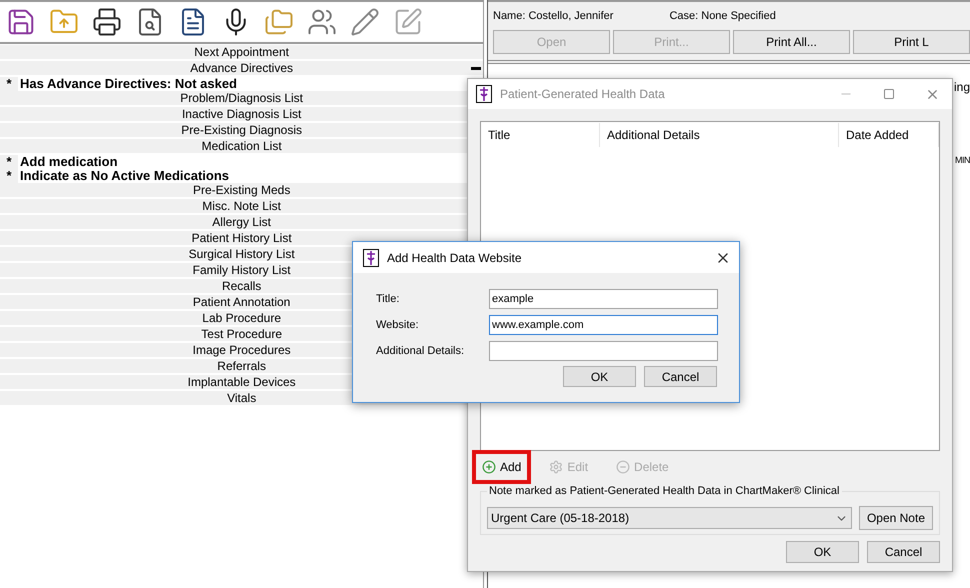 The height and width of the screenshot is (588, 970). I want to click on field-label: Additional Details:, so click(421, 351).